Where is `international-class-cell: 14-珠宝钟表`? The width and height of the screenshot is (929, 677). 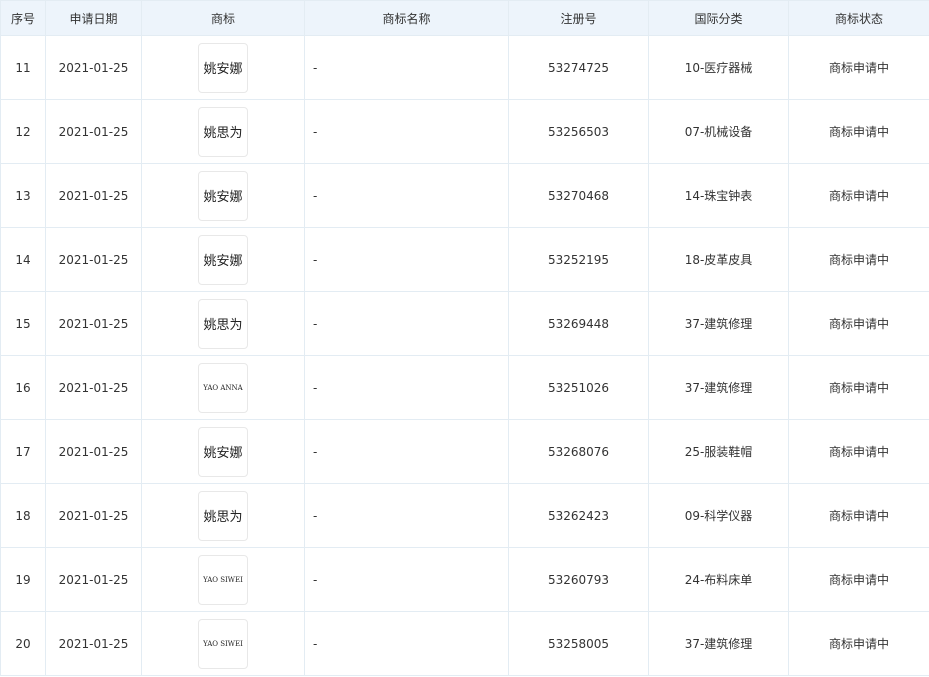
international-class-cell: 14-珠宝钟表 is located at coordinates (718, 195).